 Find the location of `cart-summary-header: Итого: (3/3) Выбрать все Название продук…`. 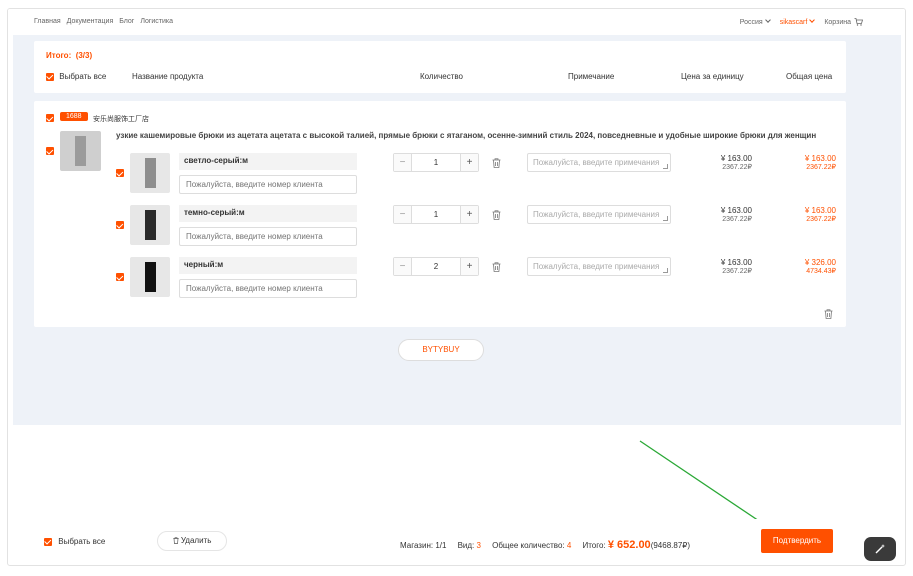

cart-summary-header: Итого: (3/3) Выбрать все Название продук… is located at coordinates (440, 67).